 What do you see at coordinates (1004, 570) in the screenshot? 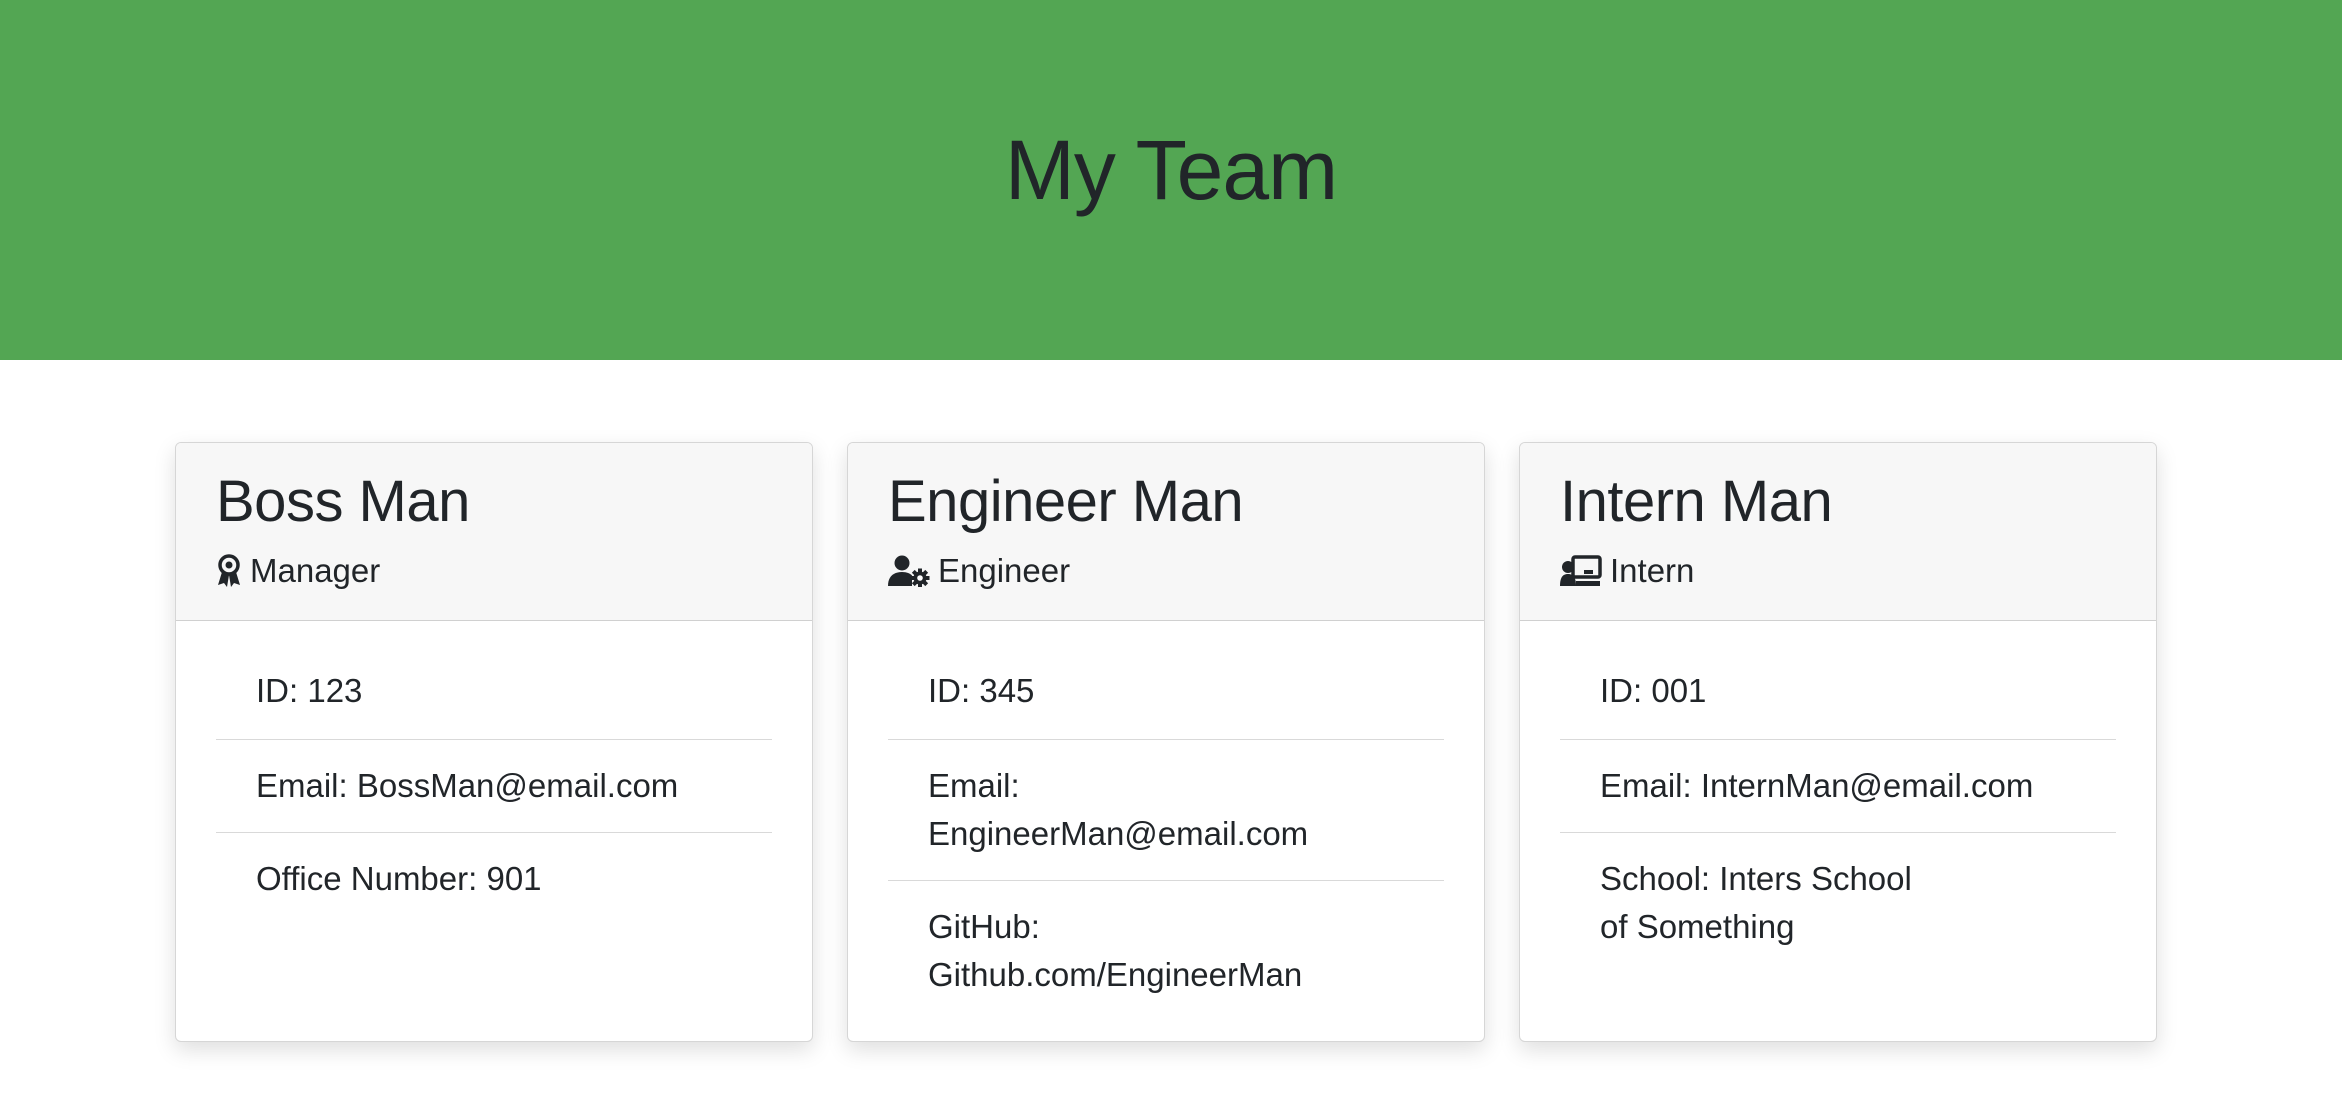
I see `employee-role-label: Engineer` at bounding box center [1004, 570].